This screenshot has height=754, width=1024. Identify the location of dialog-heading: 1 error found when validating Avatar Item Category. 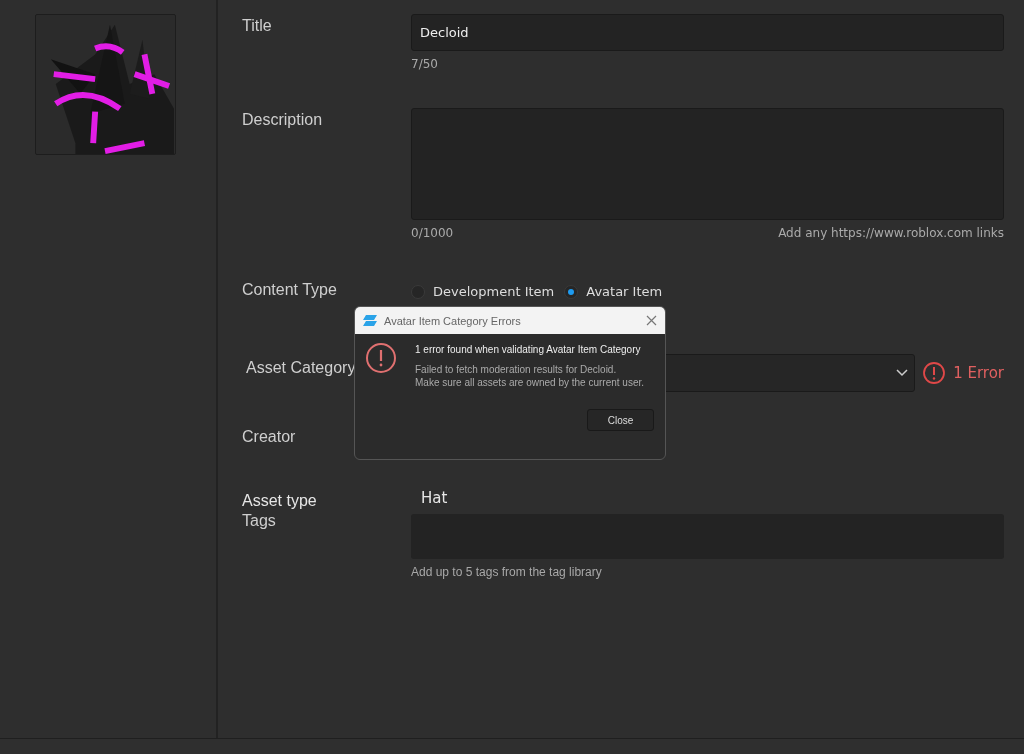
(528, 349).